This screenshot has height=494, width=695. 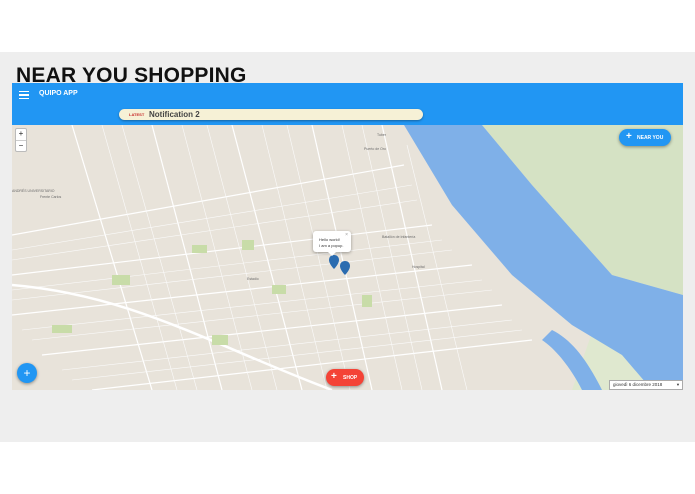 What do you see at coordinates (33, 191) in the screenshot?
I see `map-label: ANDRÉS UNIVERSITARIO` at bounding box center [33, 191].